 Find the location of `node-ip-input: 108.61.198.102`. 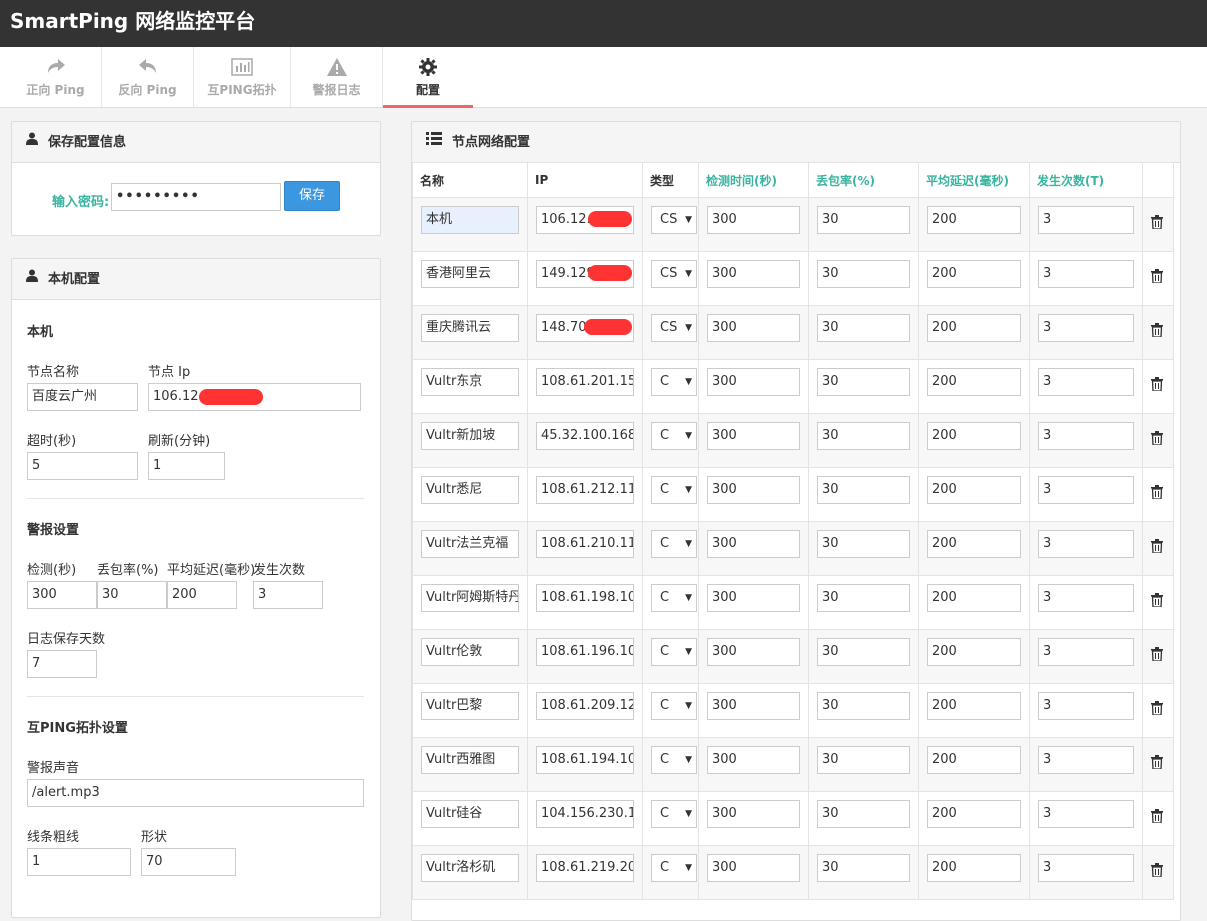

node-ip-input: 108.61.198.102 is located at coordinates (585, 598).